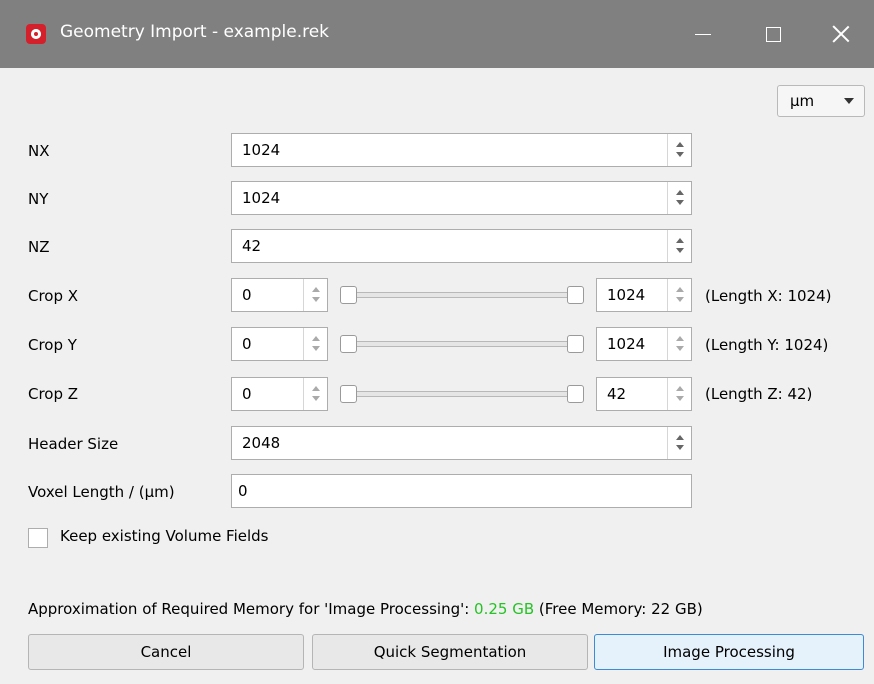  What do you see at coordinates (767, 345) in the screenshot?
I see `length-y-label: (Length Y: 1024)` at bounding box center [767, 345].